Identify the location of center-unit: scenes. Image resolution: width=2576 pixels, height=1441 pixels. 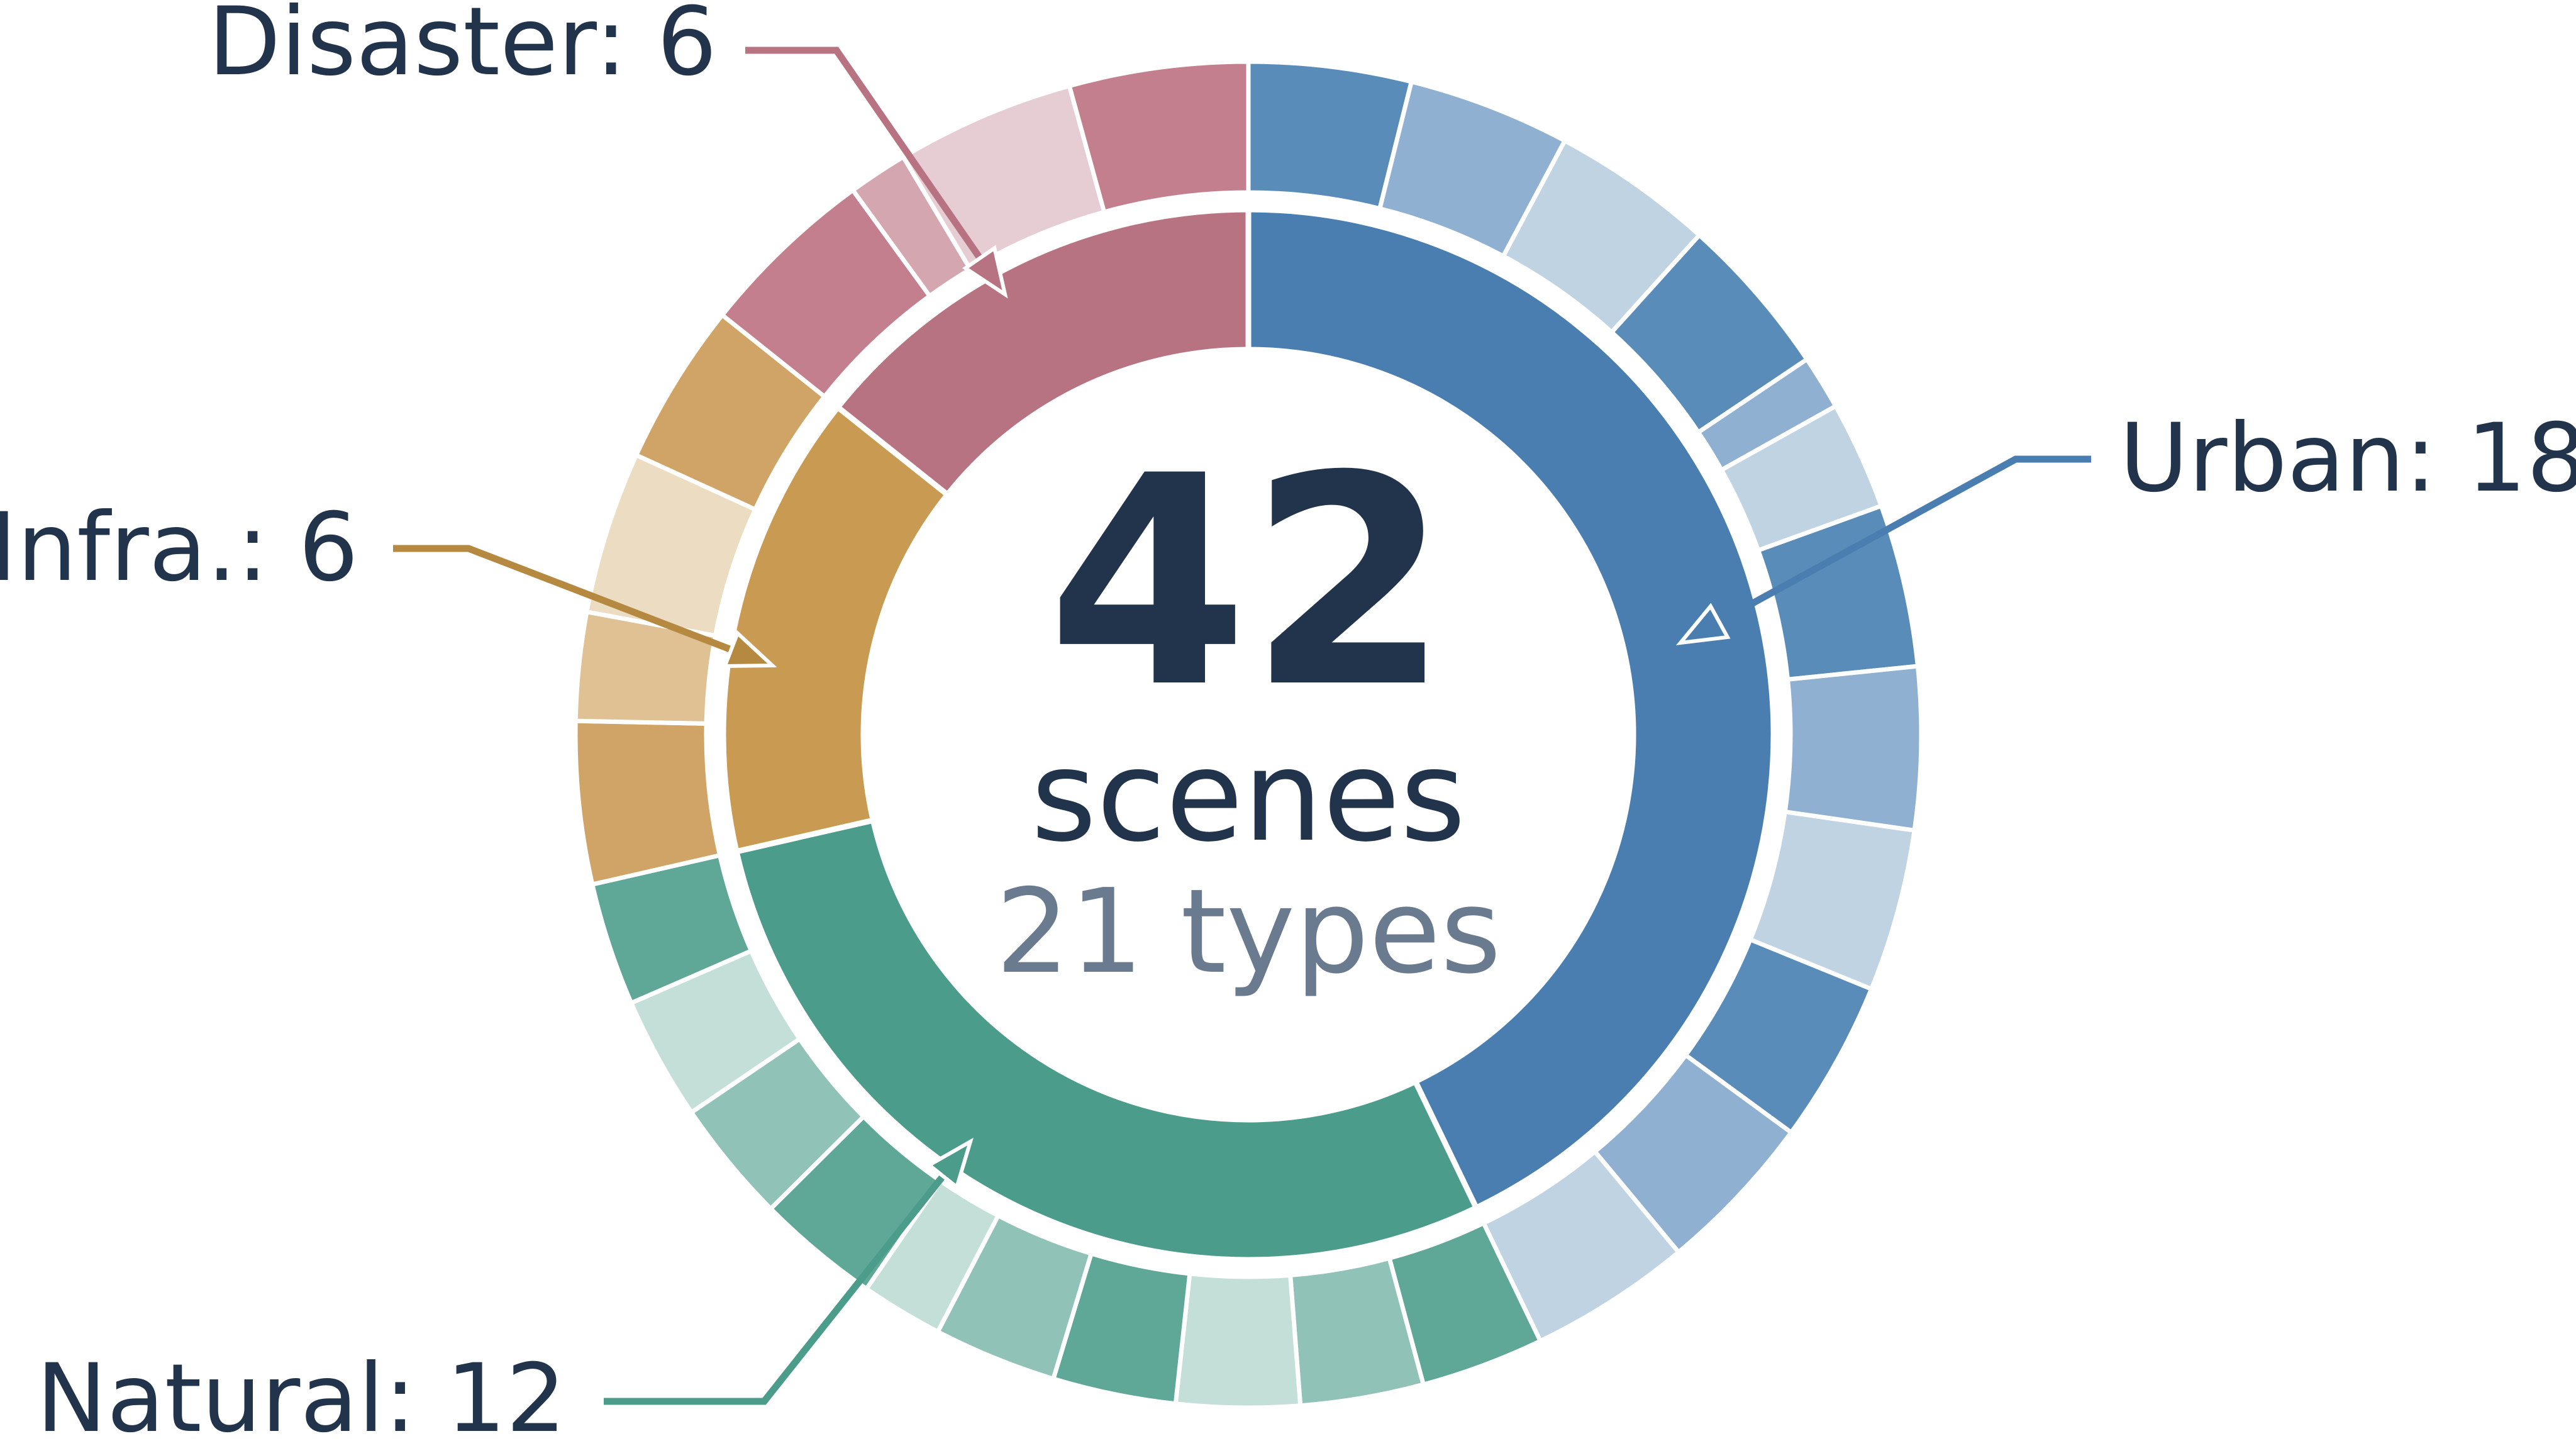
(1248, 796).